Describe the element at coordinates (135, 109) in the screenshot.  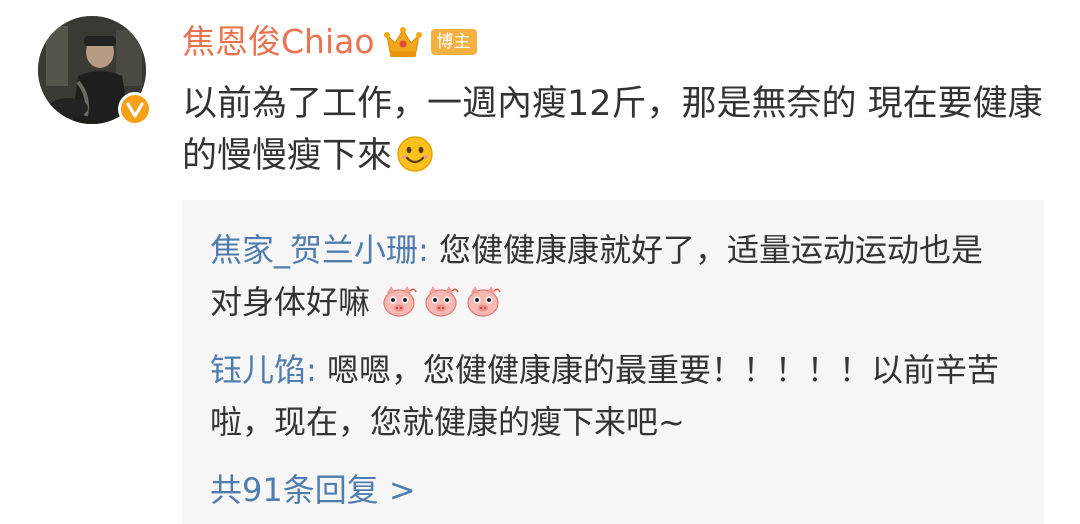
I see `verified-icon` at that location.